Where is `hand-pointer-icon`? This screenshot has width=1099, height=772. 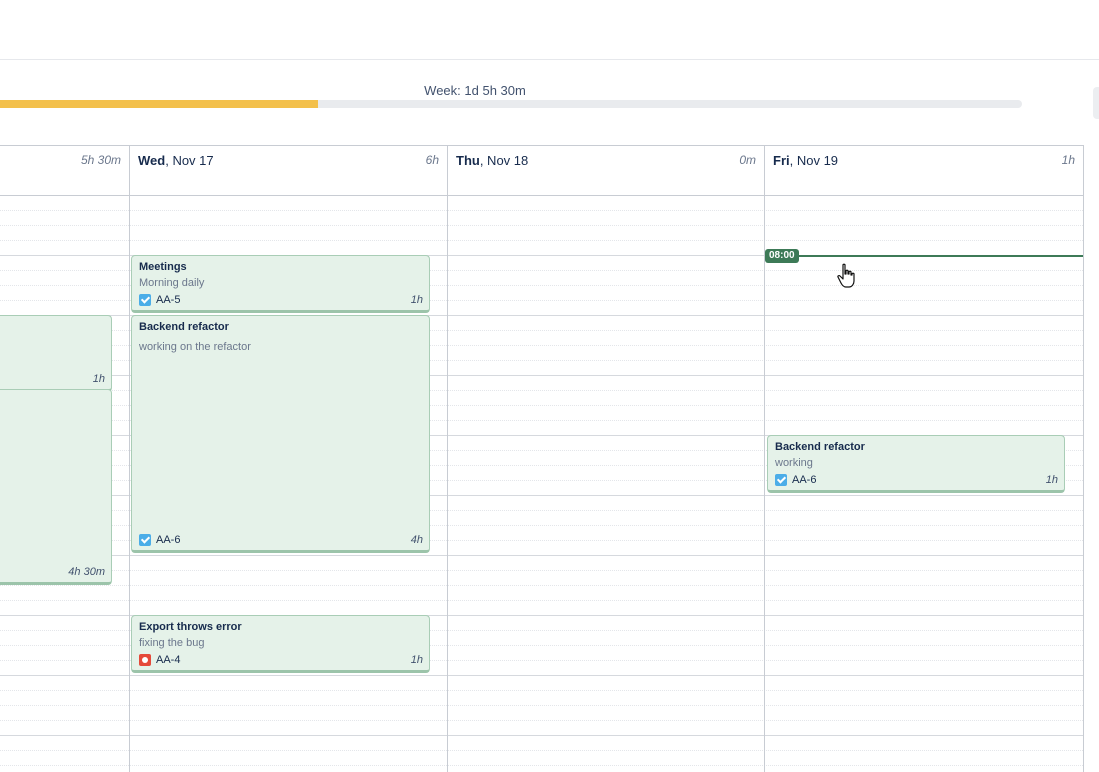 hand-pointer-icon is located at coordinates (846, 275).